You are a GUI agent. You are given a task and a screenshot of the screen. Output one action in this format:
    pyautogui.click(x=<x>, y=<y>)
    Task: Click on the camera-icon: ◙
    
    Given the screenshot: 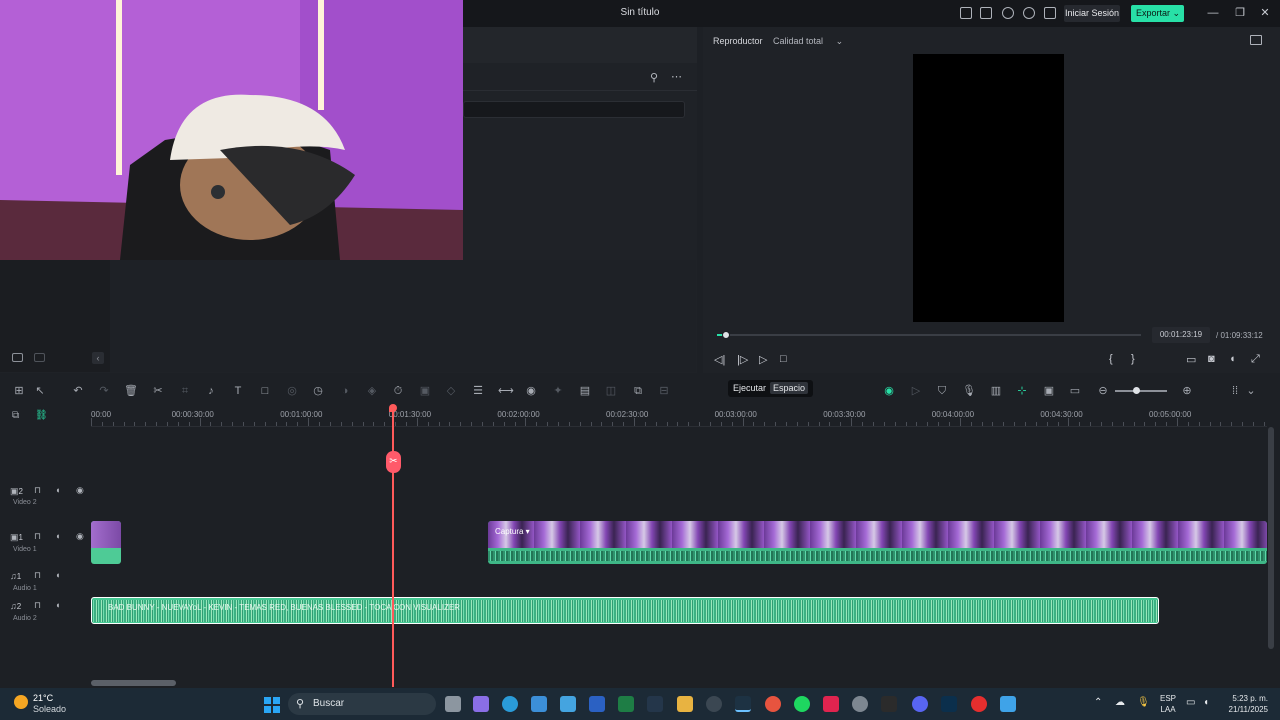 What is the action you would take?
    pyautogui.click(x=1211, y=359)
    